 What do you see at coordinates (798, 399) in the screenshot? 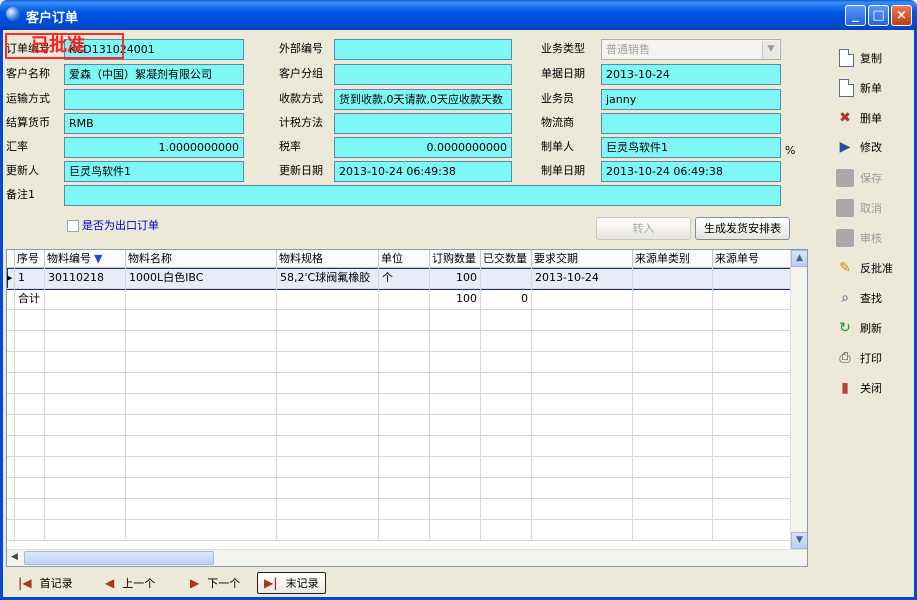
I see `vertical-scrollbar: ▲ ▼` at bounding box center [798, 399].